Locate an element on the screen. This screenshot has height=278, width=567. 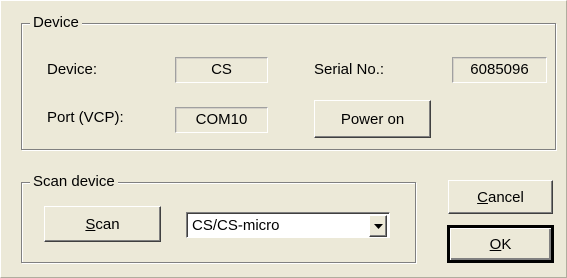
ok-label-rest: K is located at coordinates (506, 244).